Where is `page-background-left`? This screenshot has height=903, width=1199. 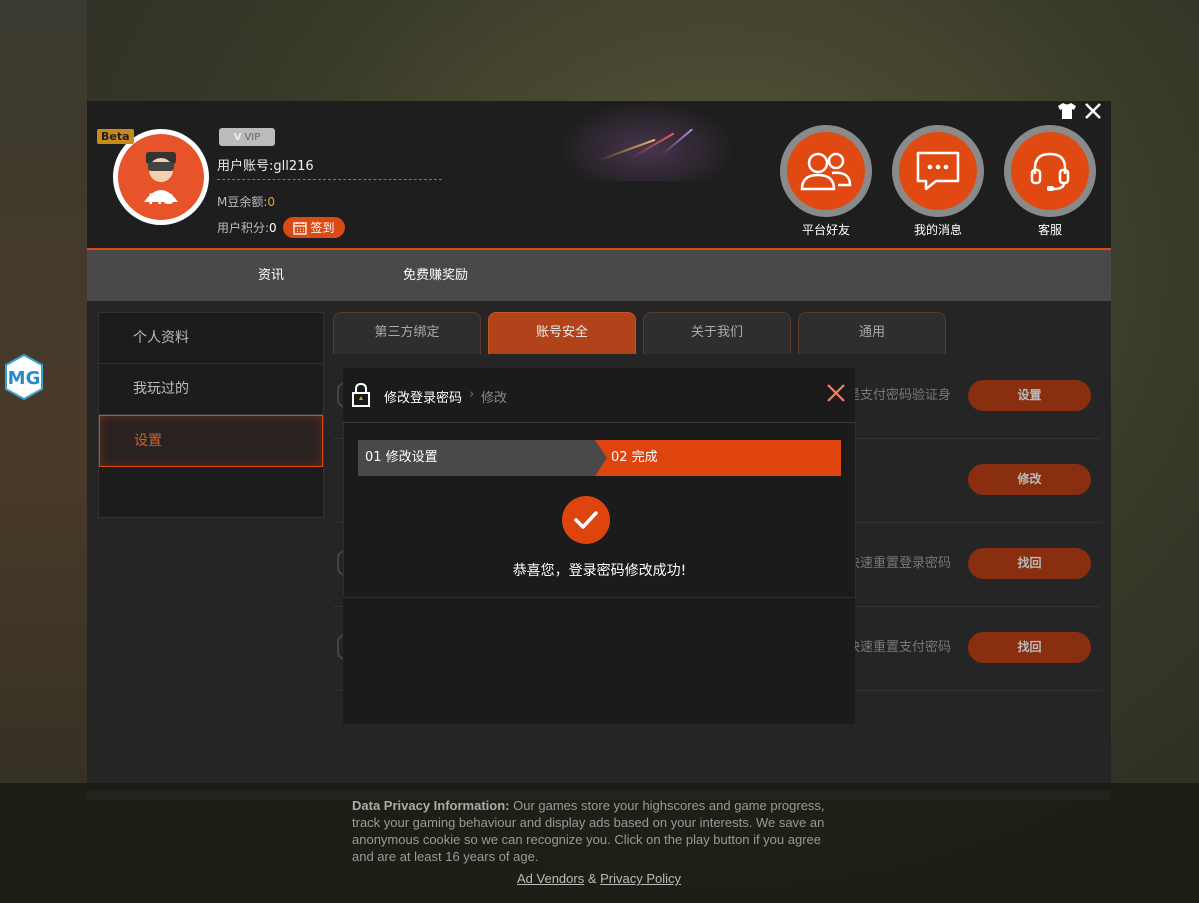 page-background-left is located at coordinates (43, 451).